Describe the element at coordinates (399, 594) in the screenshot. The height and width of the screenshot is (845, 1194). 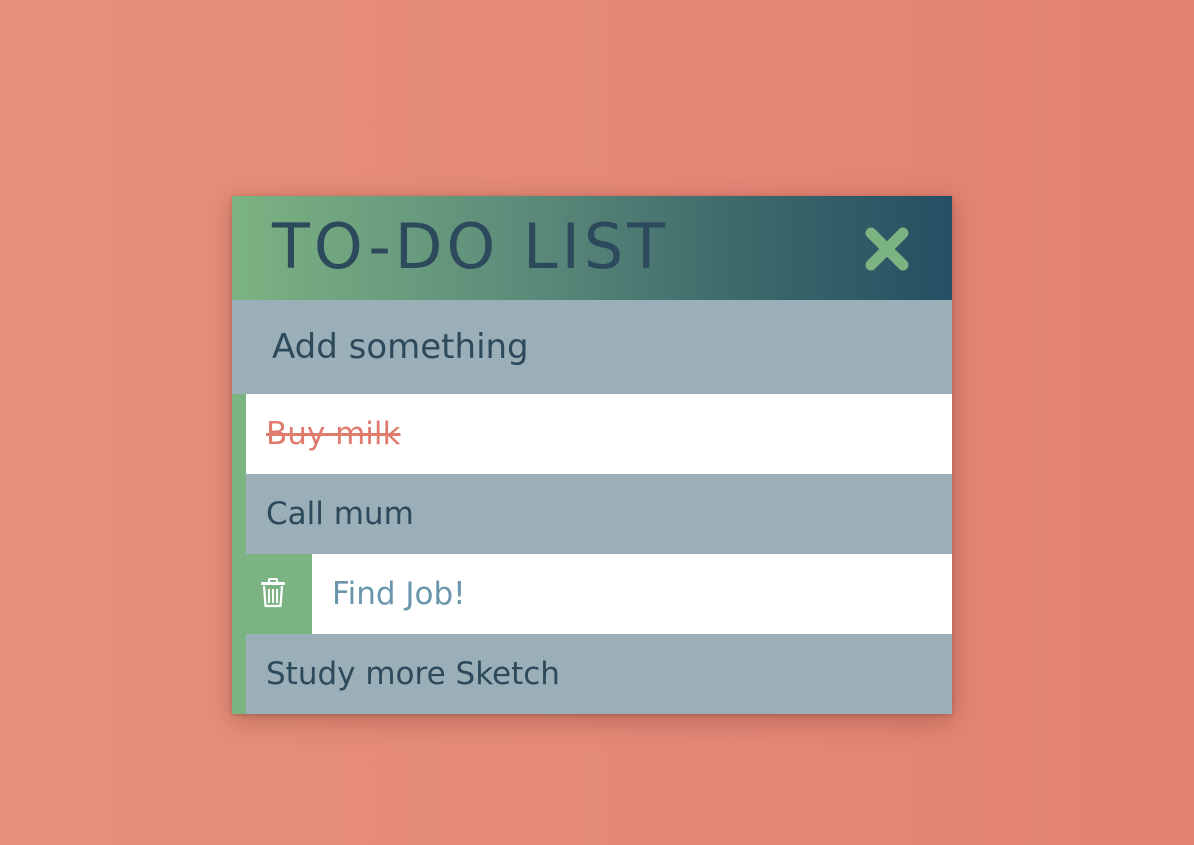
I see `todo-item-text: Find Job!` at that location.